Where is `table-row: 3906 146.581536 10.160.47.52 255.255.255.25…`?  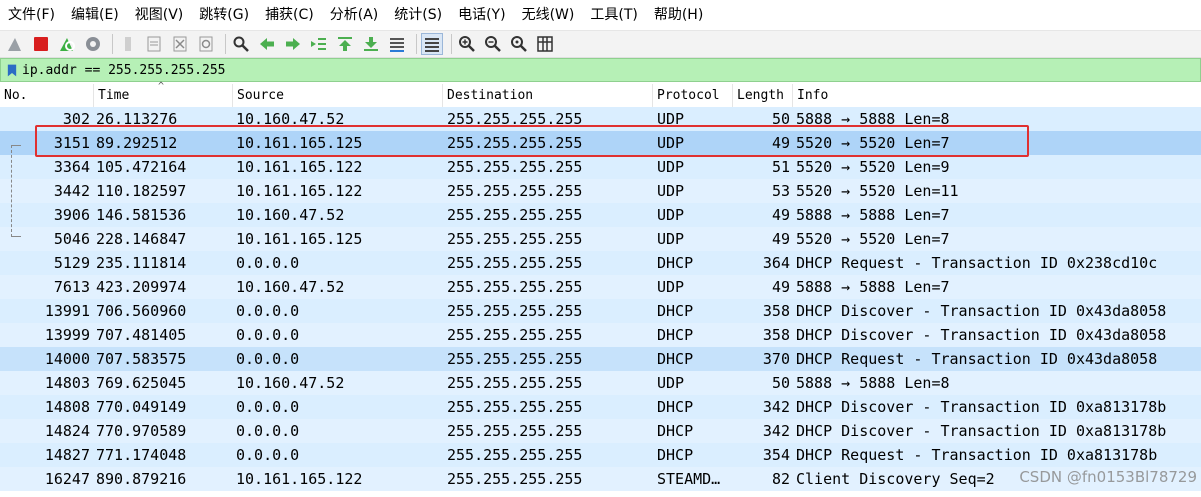
table-row: 3906 146.581536 10.160.47.52 255.255.255.25… is located at coordinates (600, 215).